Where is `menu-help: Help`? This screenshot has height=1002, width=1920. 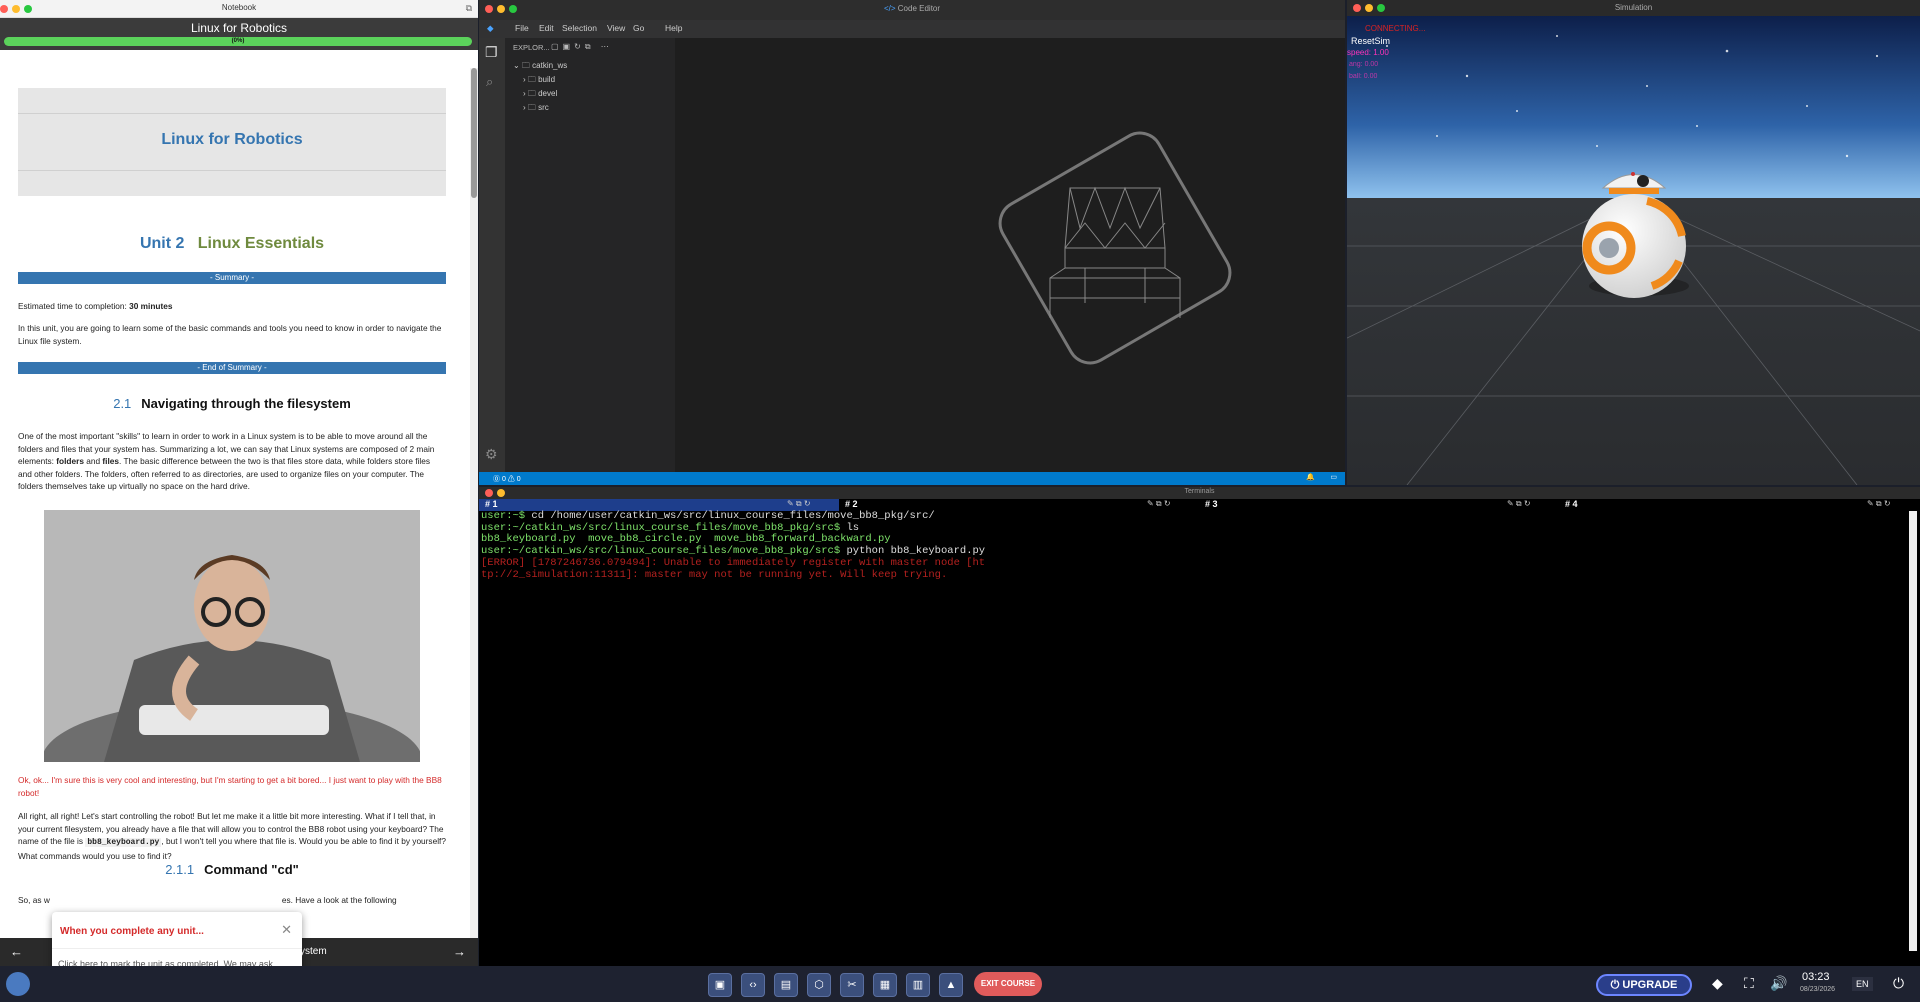
menu-help: Help is located at coordinates (673, 28).